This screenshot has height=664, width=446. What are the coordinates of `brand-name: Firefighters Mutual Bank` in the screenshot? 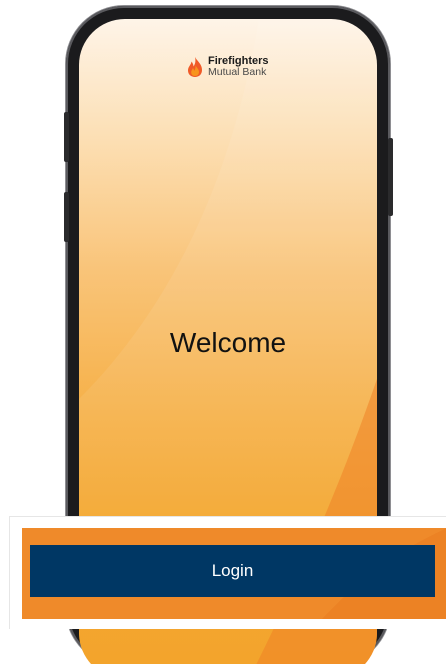 It's located at (238, 67).